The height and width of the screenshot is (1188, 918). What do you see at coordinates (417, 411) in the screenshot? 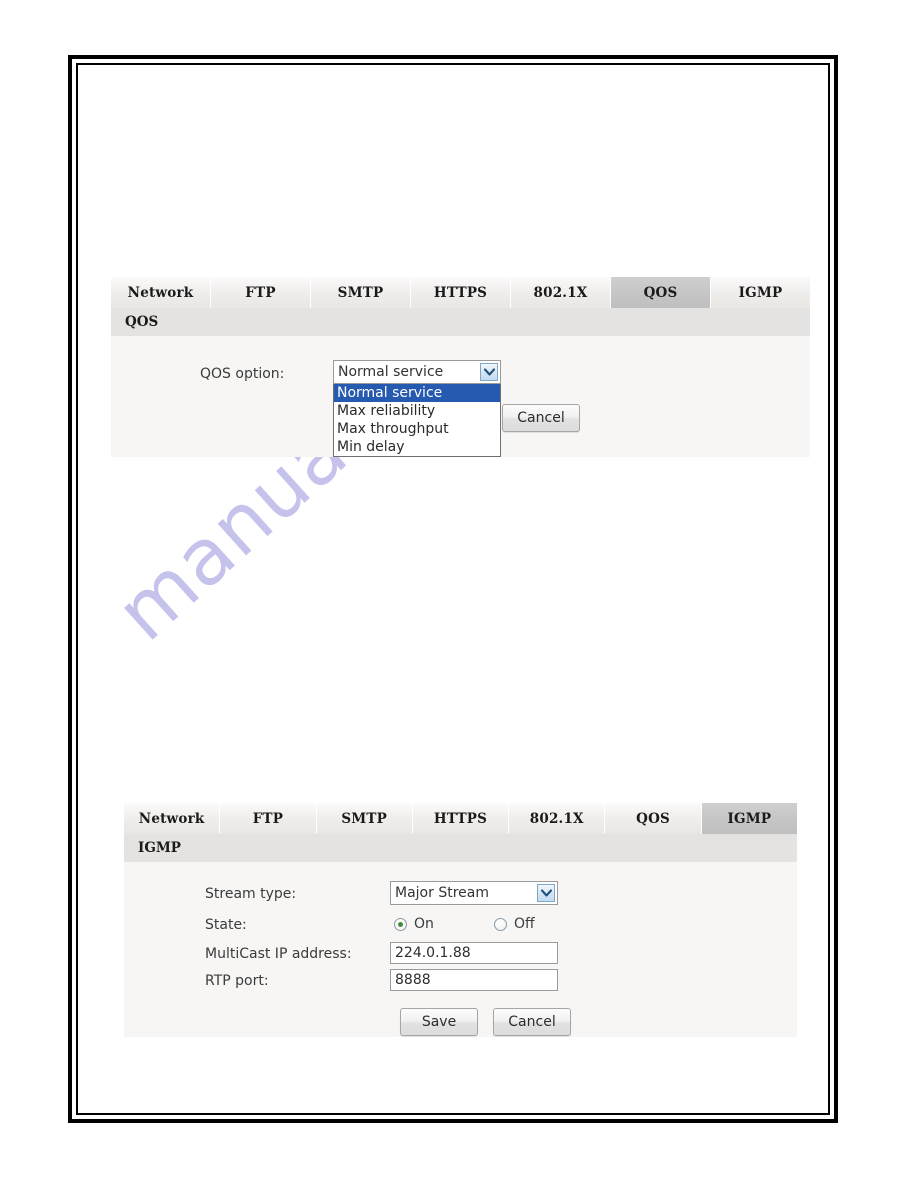
I see `dropdown-option-max-reliability: Max reliability` at bounding box center [417, 411].